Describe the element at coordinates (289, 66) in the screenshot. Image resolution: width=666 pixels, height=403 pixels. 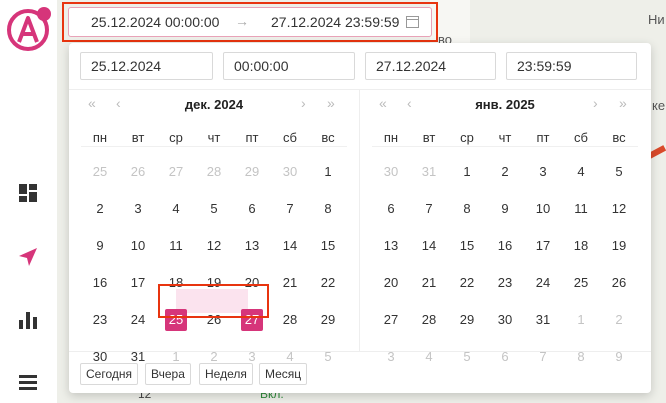
I see `start-time-field: 00:00:00` at that location.